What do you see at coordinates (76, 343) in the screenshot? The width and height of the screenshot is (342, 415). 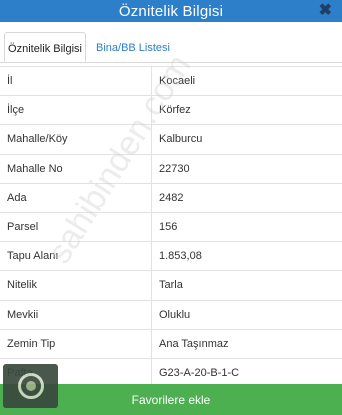 I see `row-key: Zemin Tip` at bounding box center [76, 343].